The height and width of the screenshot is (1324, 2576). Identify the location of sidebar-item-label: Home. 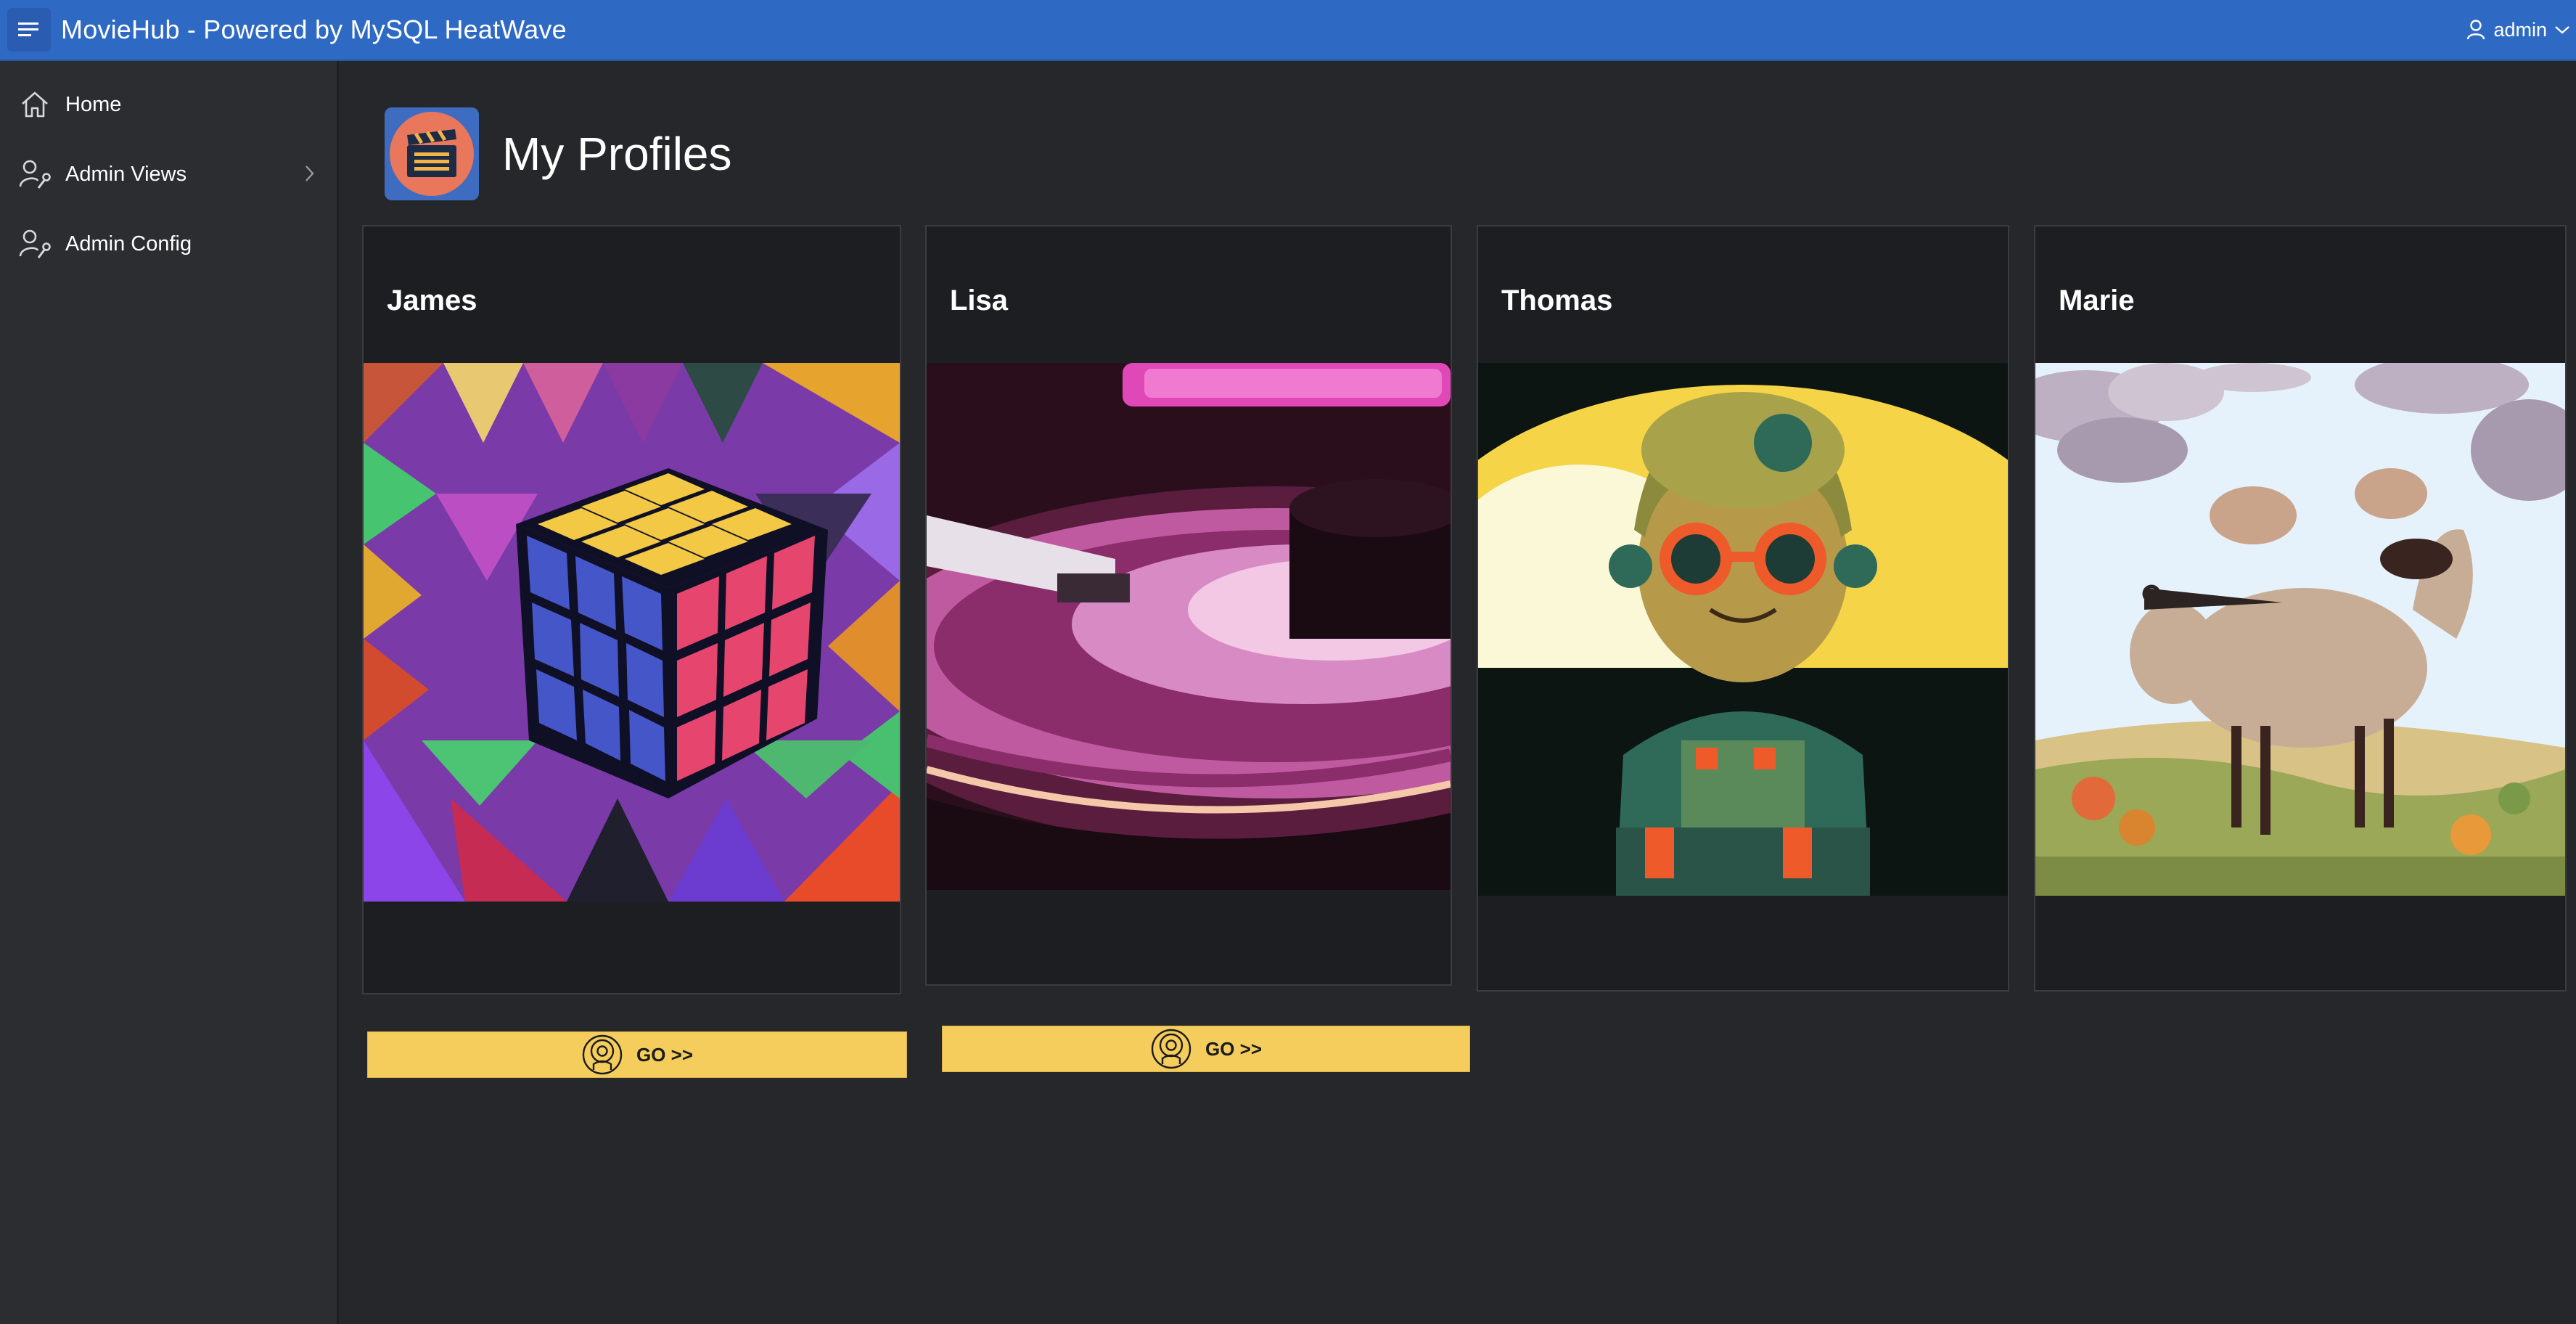
(93, 104).